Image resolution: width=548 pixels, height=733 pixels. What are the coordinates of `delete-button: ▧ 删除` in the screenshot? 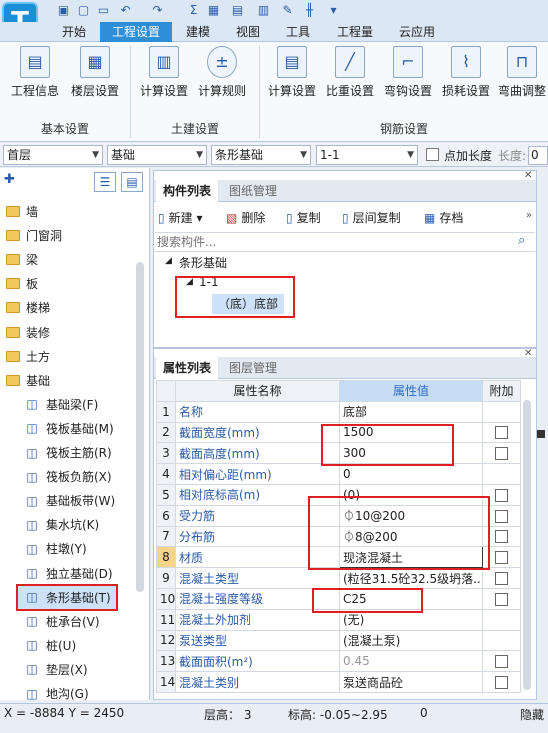 It's located at (245, 218).